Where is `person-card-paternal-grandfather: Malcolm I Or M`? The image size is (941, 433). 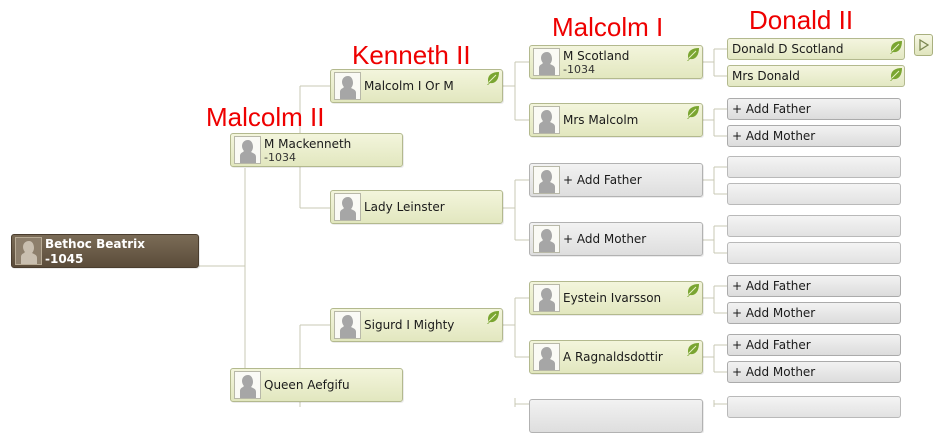
person-card-paternal-grandfather: Malcolm I Or M is located at coordinates (416, 86).